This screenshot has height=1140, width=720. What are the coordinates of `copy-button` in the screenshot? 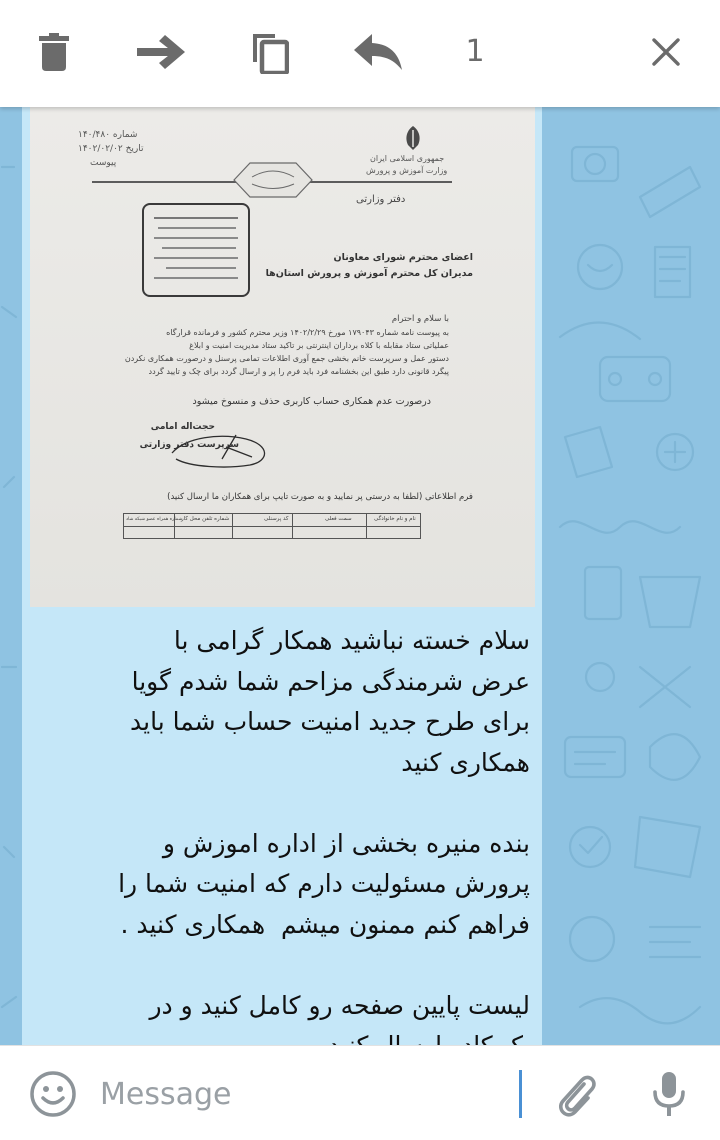 It's located at (269, 52).